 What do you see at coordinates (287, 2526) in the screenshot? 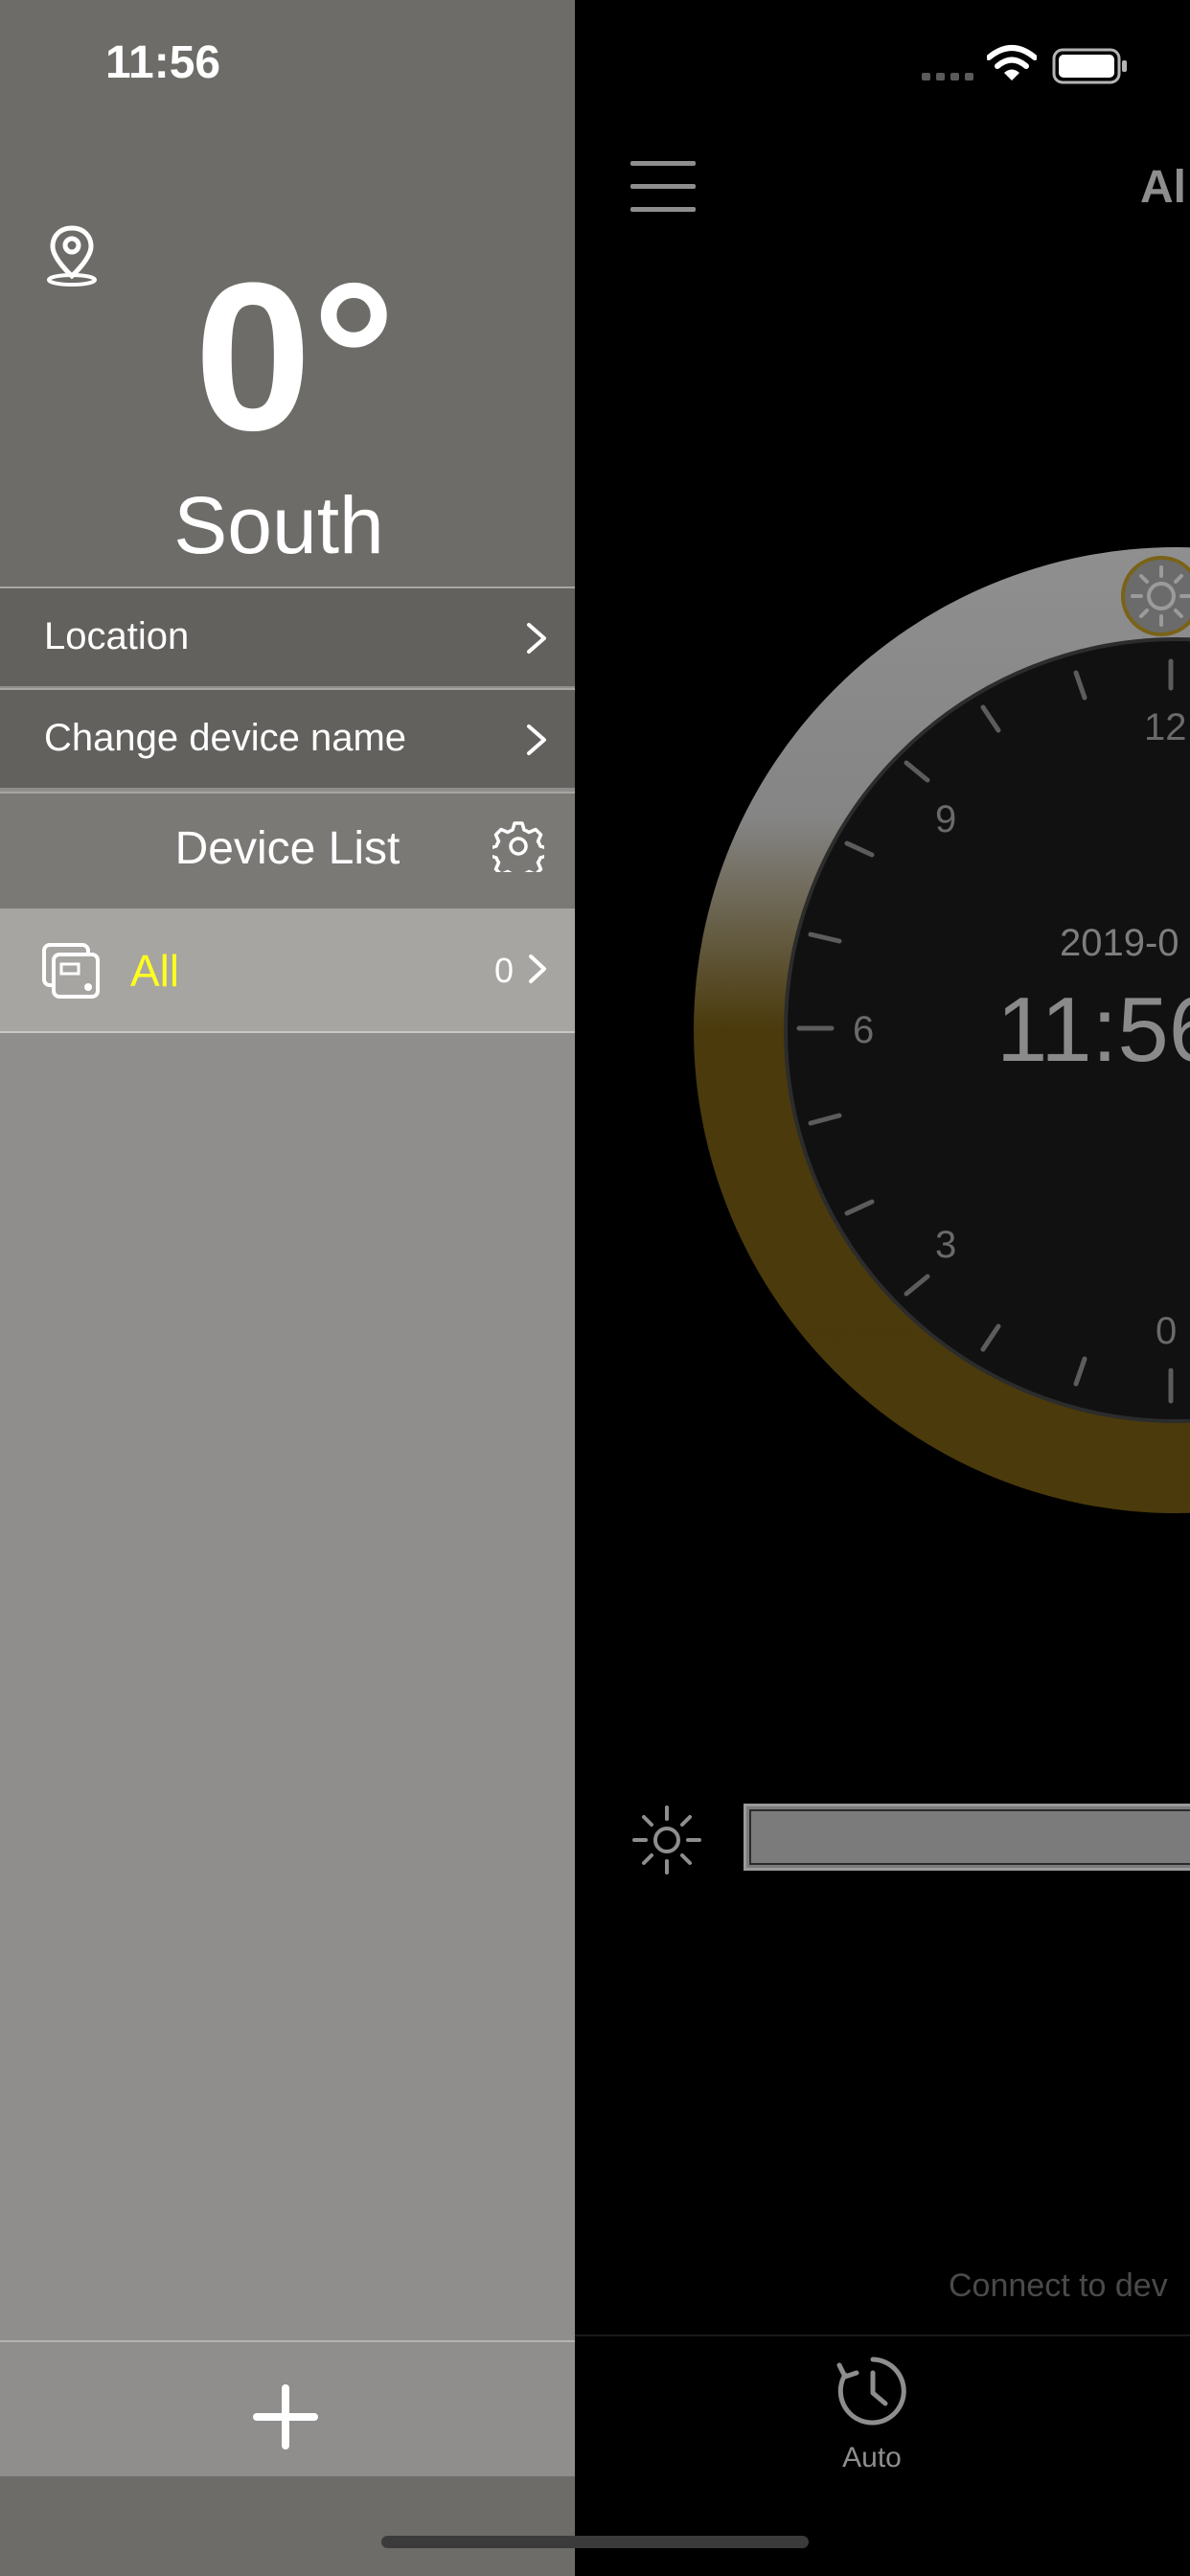
I see `drawer-footer` at bounding box center [287, 2526].